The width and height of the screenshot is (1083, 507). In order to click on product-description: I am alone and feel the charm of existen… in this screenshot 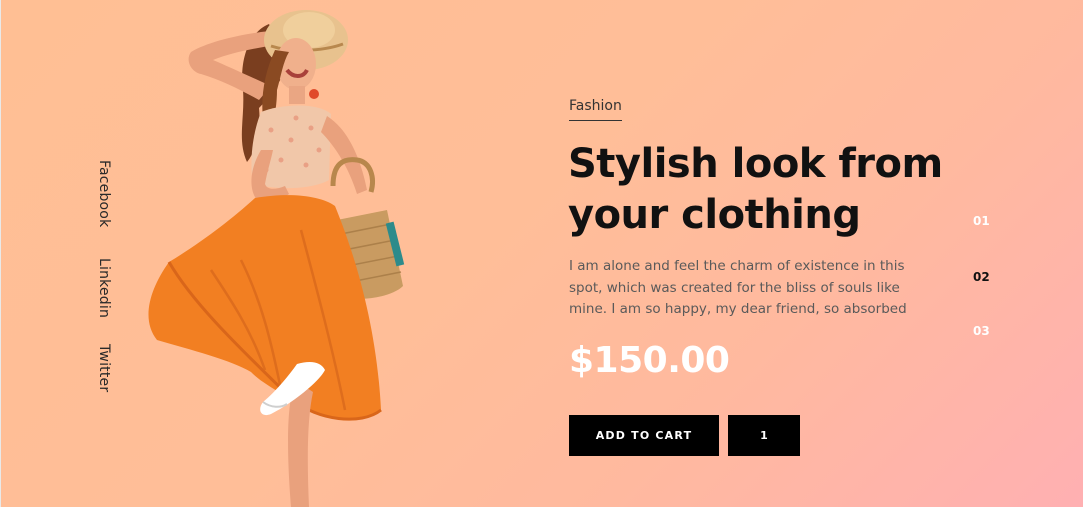, I will do `click(738, 287)`.